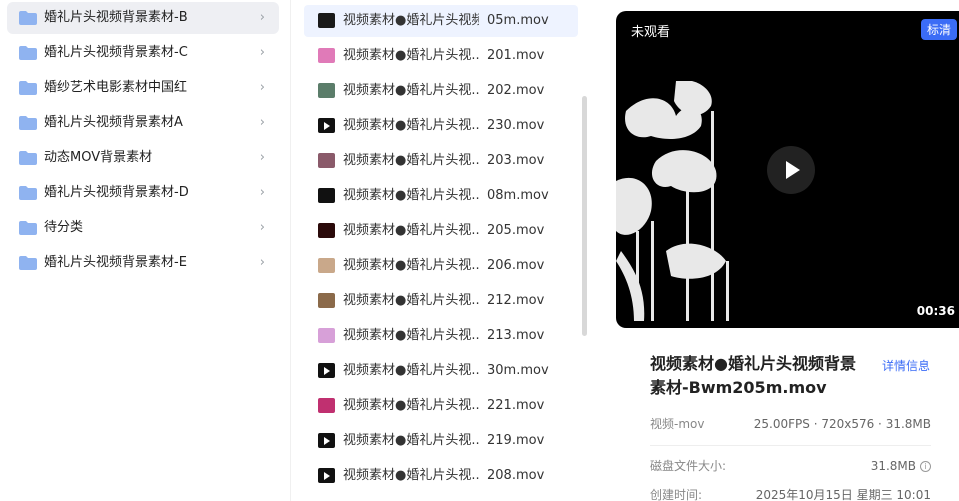  I want to click on file-name-suffix: 212.mov, so click(516, 300).